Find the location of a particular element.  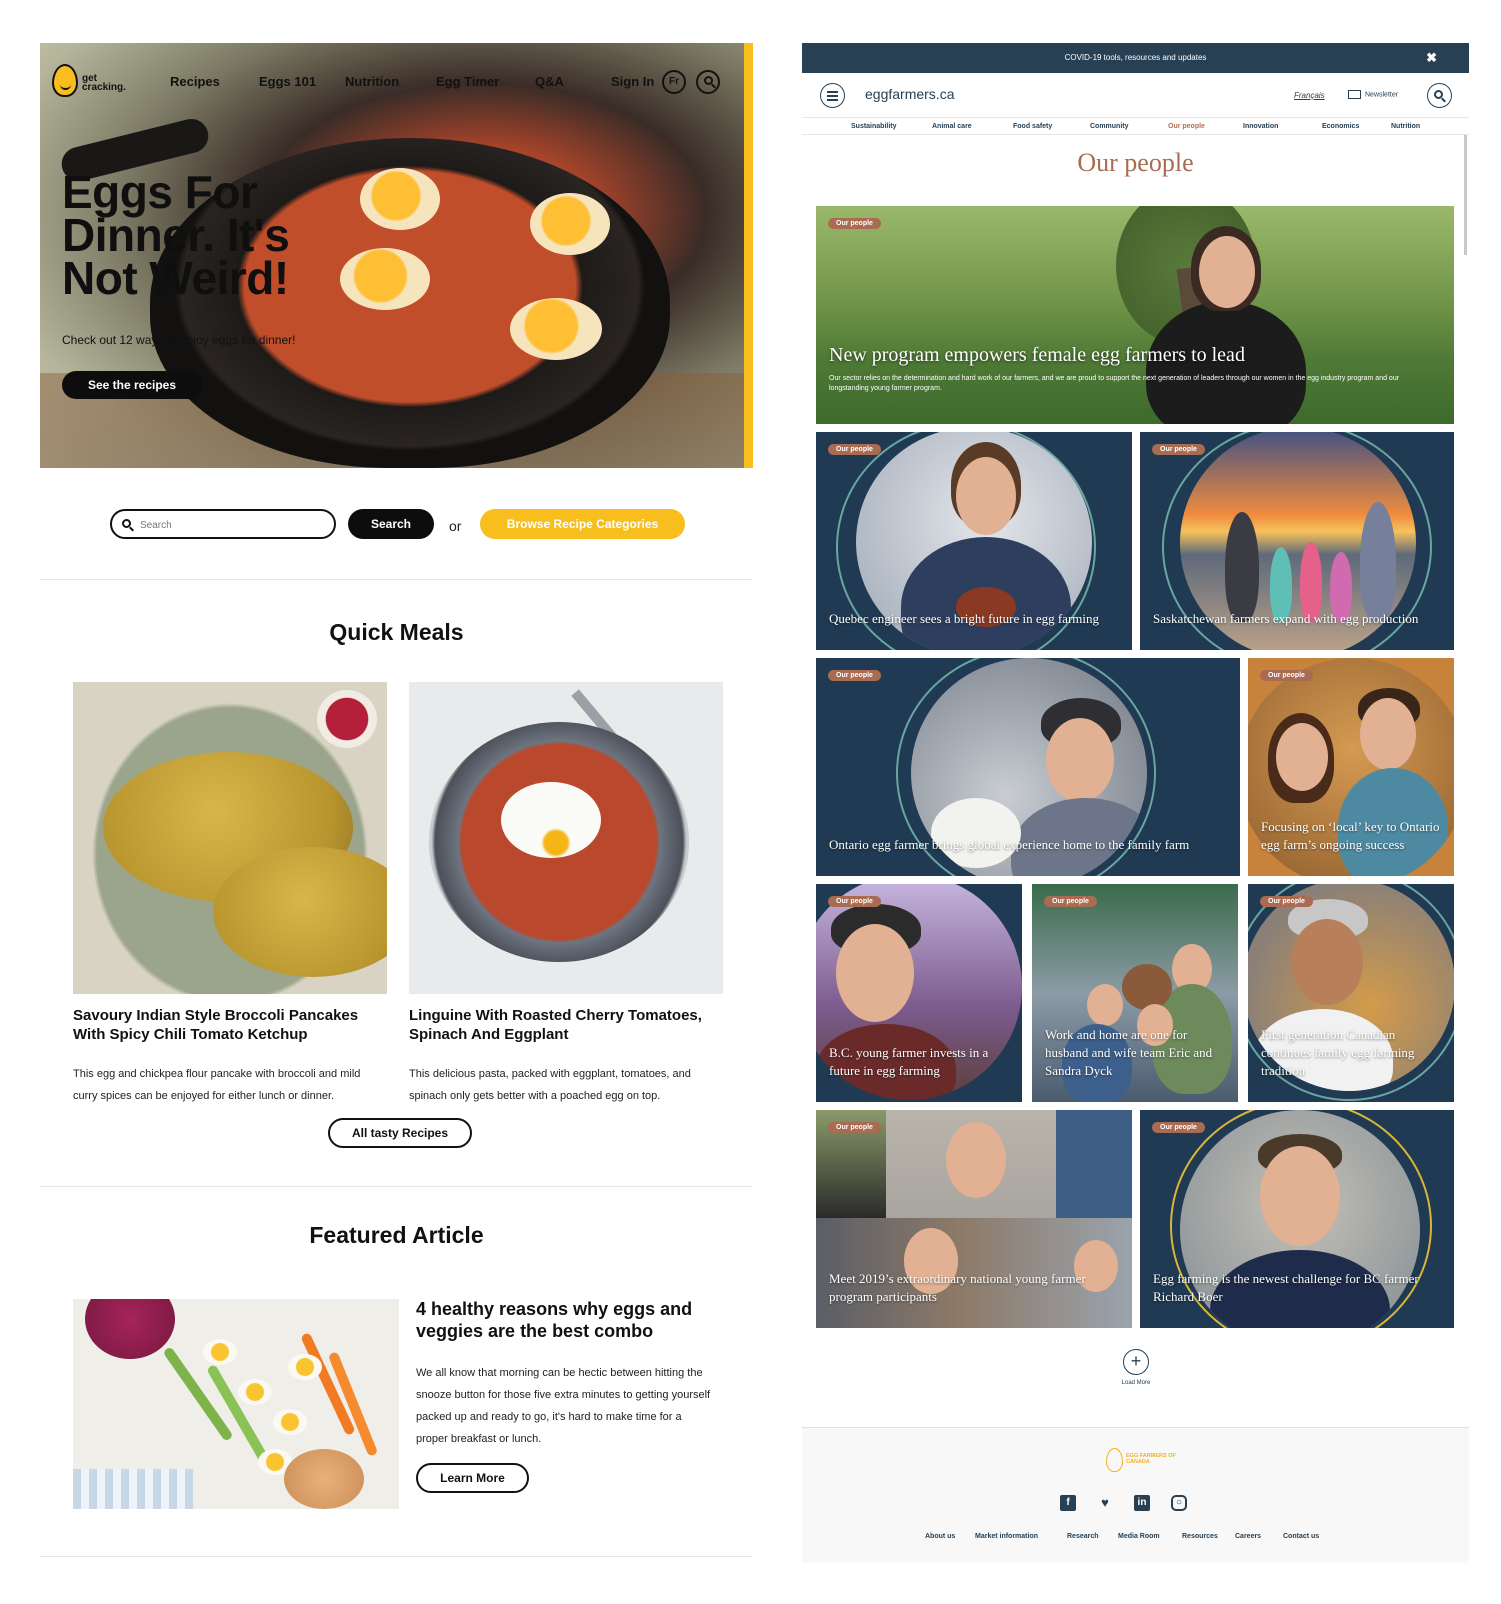

nav-egg-timer: Egg Timer is located at coordinates (467, 81).